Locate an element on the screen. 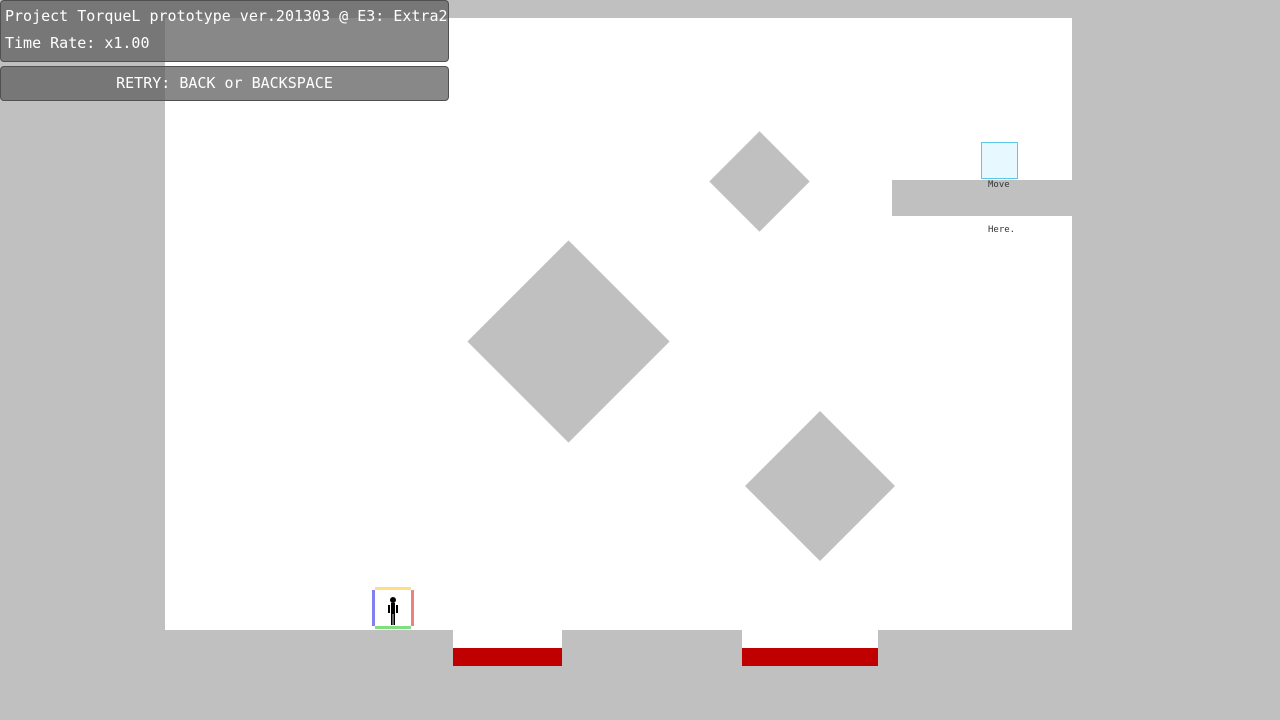 The width and height of the screenshot is (1280, 720). floor-pit-left is located at coordinates (507, 639).